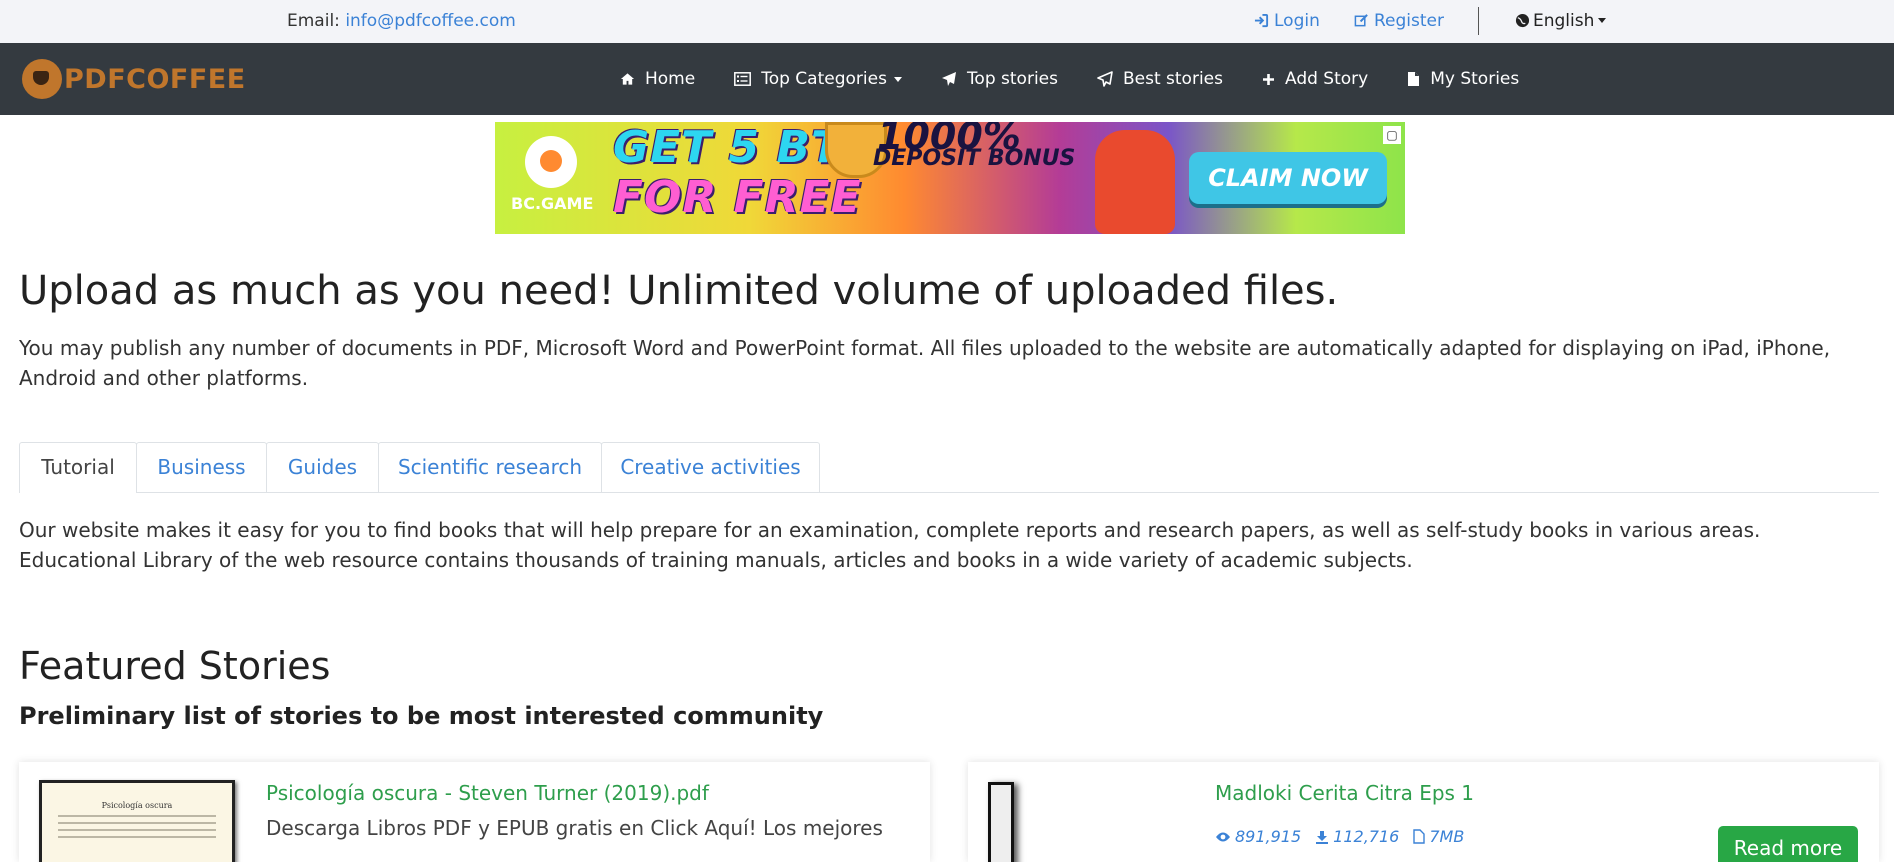 This screenshot has height=862, width=1894. What do you see at coordinates (1105, 79) in the screenshot?
I see `paper-plane-outline-icon` at bounding box center [1105, 79].